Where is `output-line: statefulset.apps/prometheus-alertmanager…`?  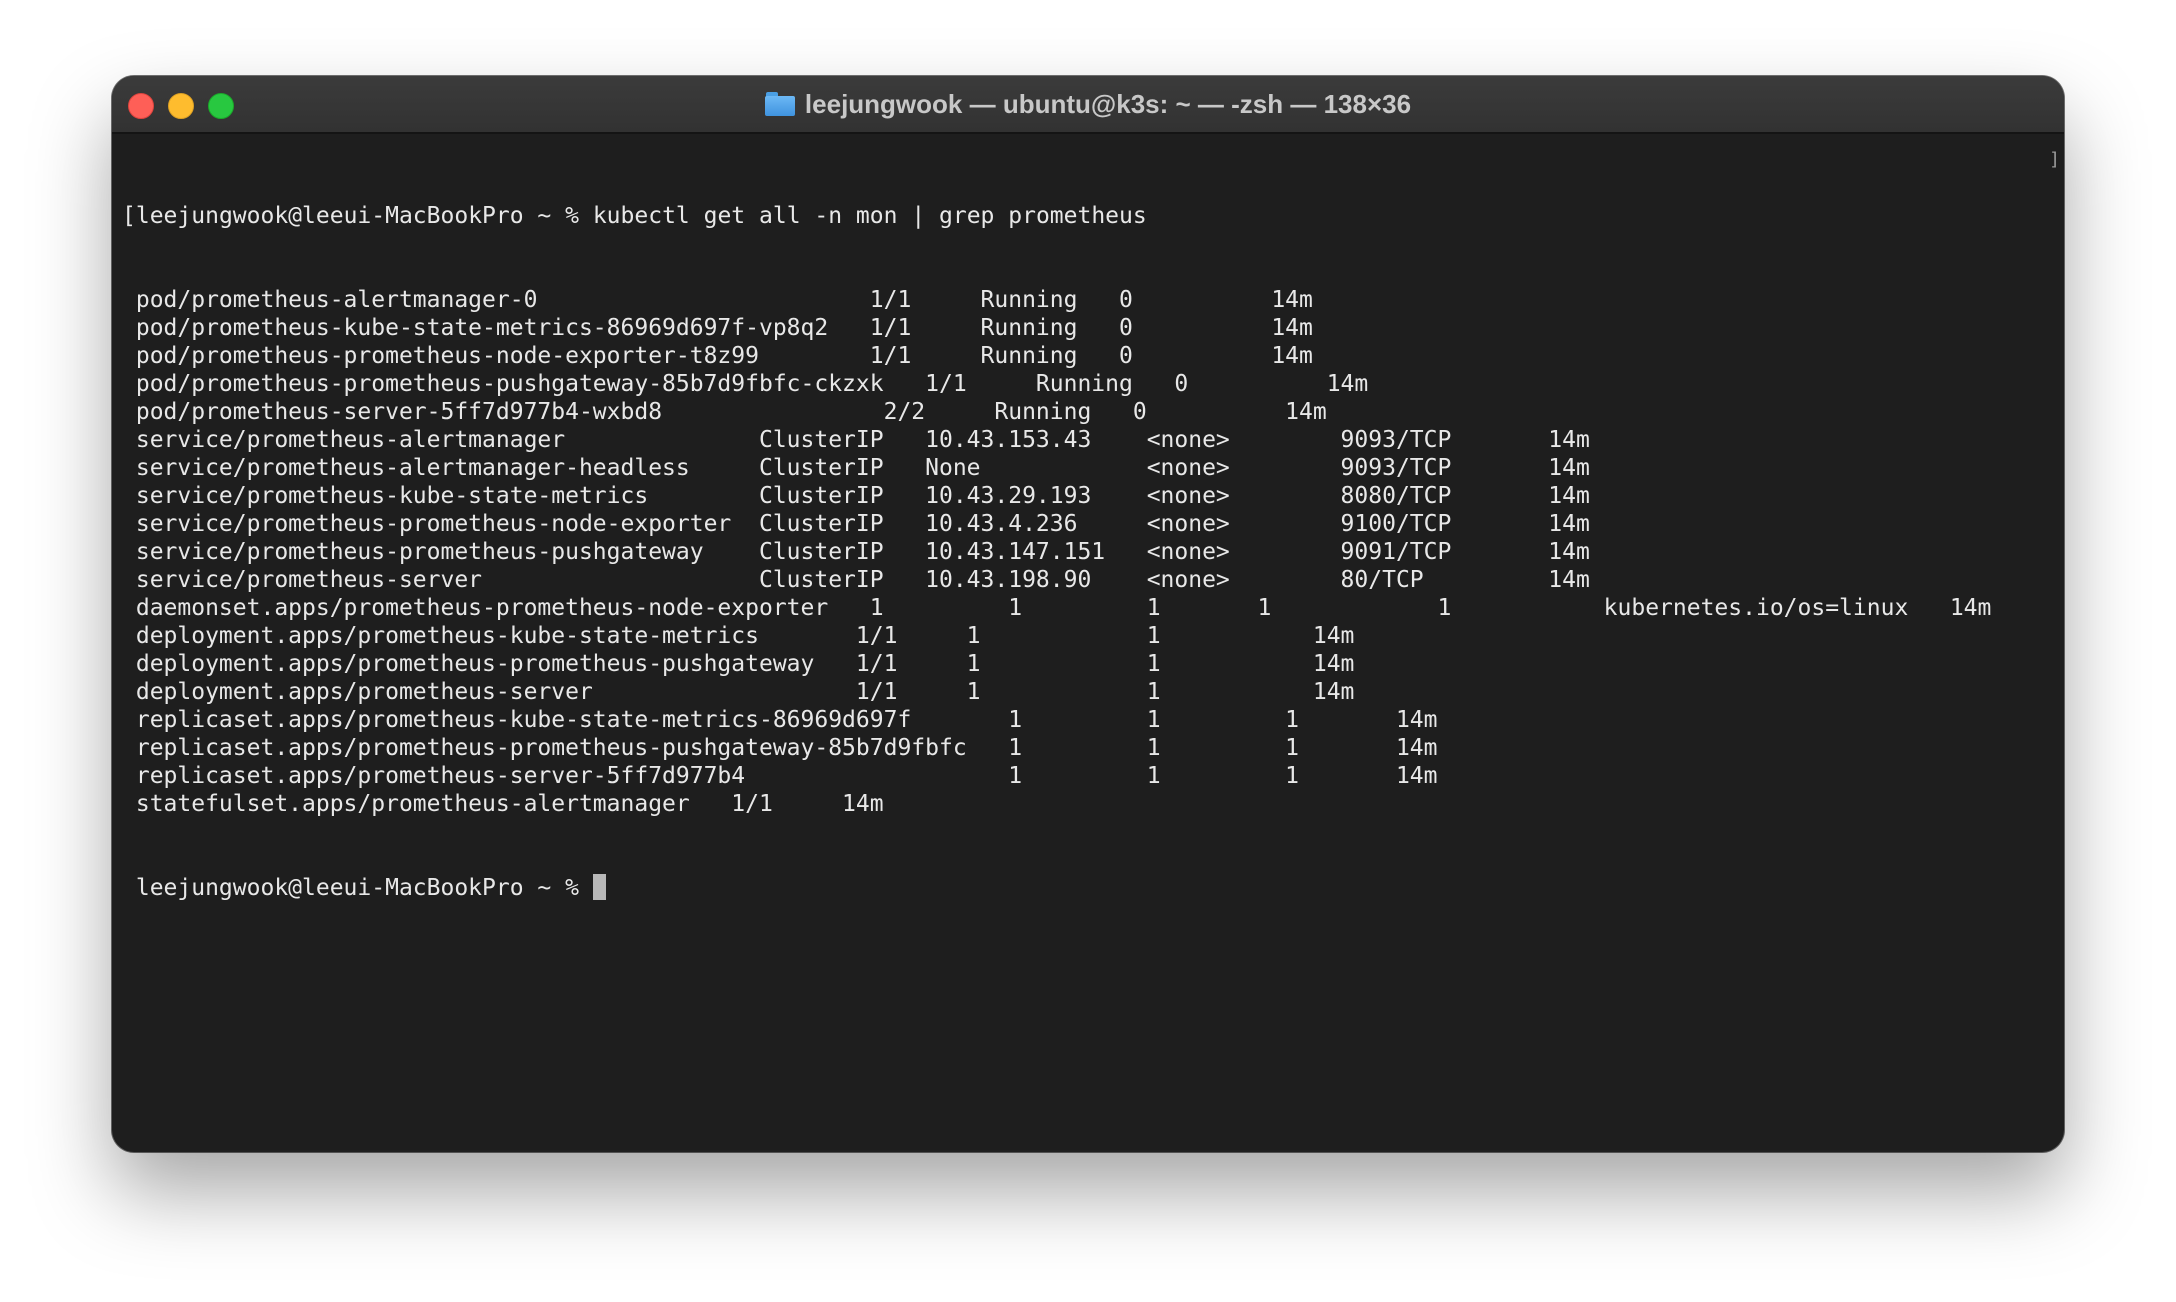
output-line: statefulset.apps/prometheus-alertmanager… is located at coordinates (503, 804).